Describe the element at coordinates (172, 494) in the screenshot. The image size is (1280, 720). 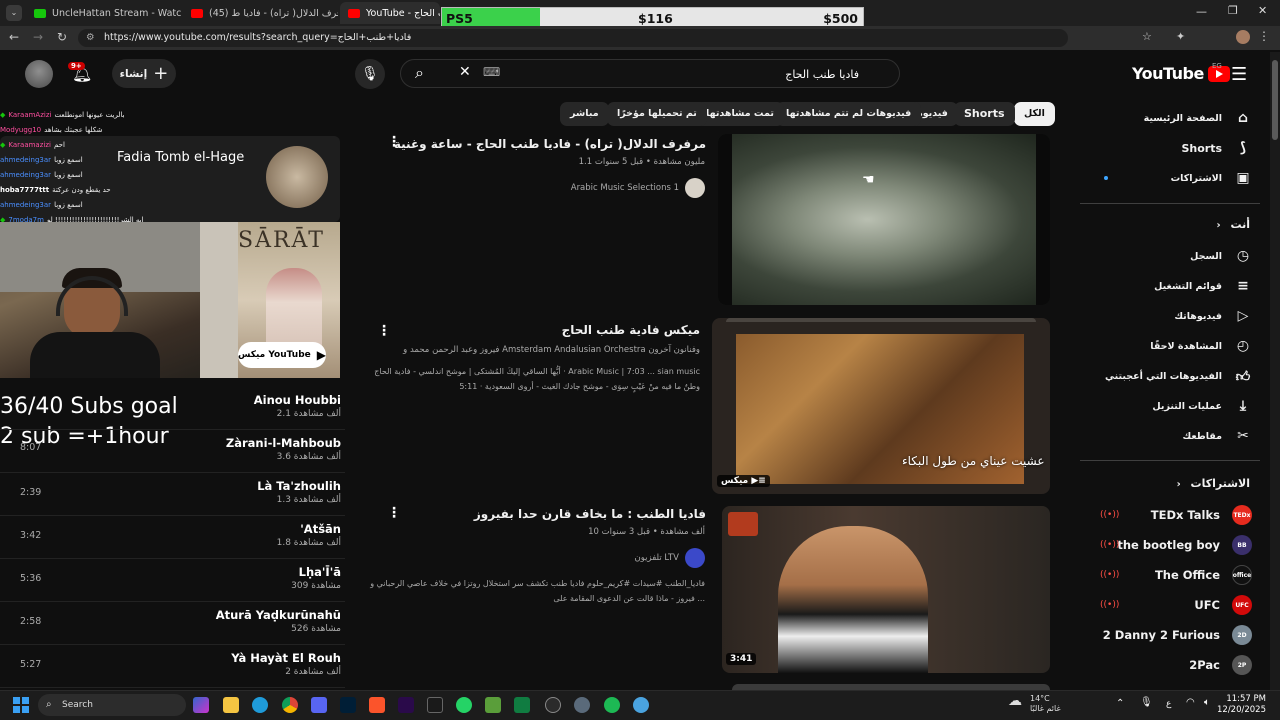
I see `playlist-track: 2:39 Là Ta'zhoulih 1.3 ألف مشاهدة` at that location.